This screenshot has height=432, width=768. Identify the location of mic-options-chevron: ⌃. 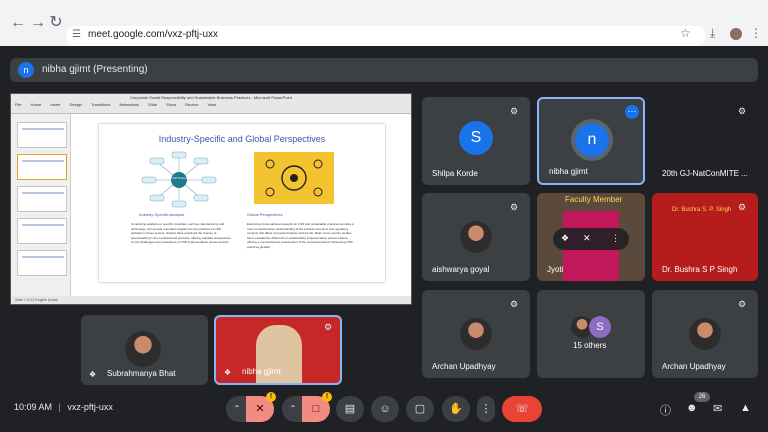
(237, 409).